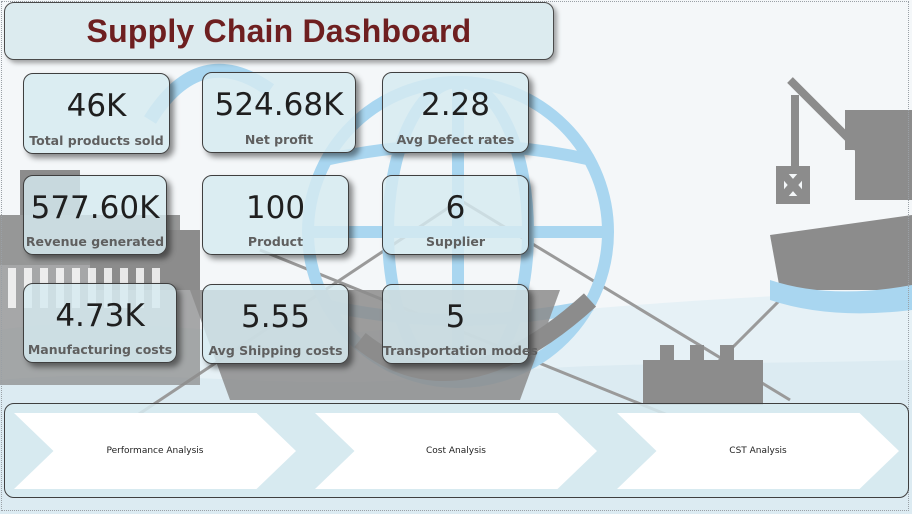 The image size is (912, 514). What do you see at coordinates (455, 208) in the screenshot?
I see `kpi-value: 6` at bounding box center [455, 208].